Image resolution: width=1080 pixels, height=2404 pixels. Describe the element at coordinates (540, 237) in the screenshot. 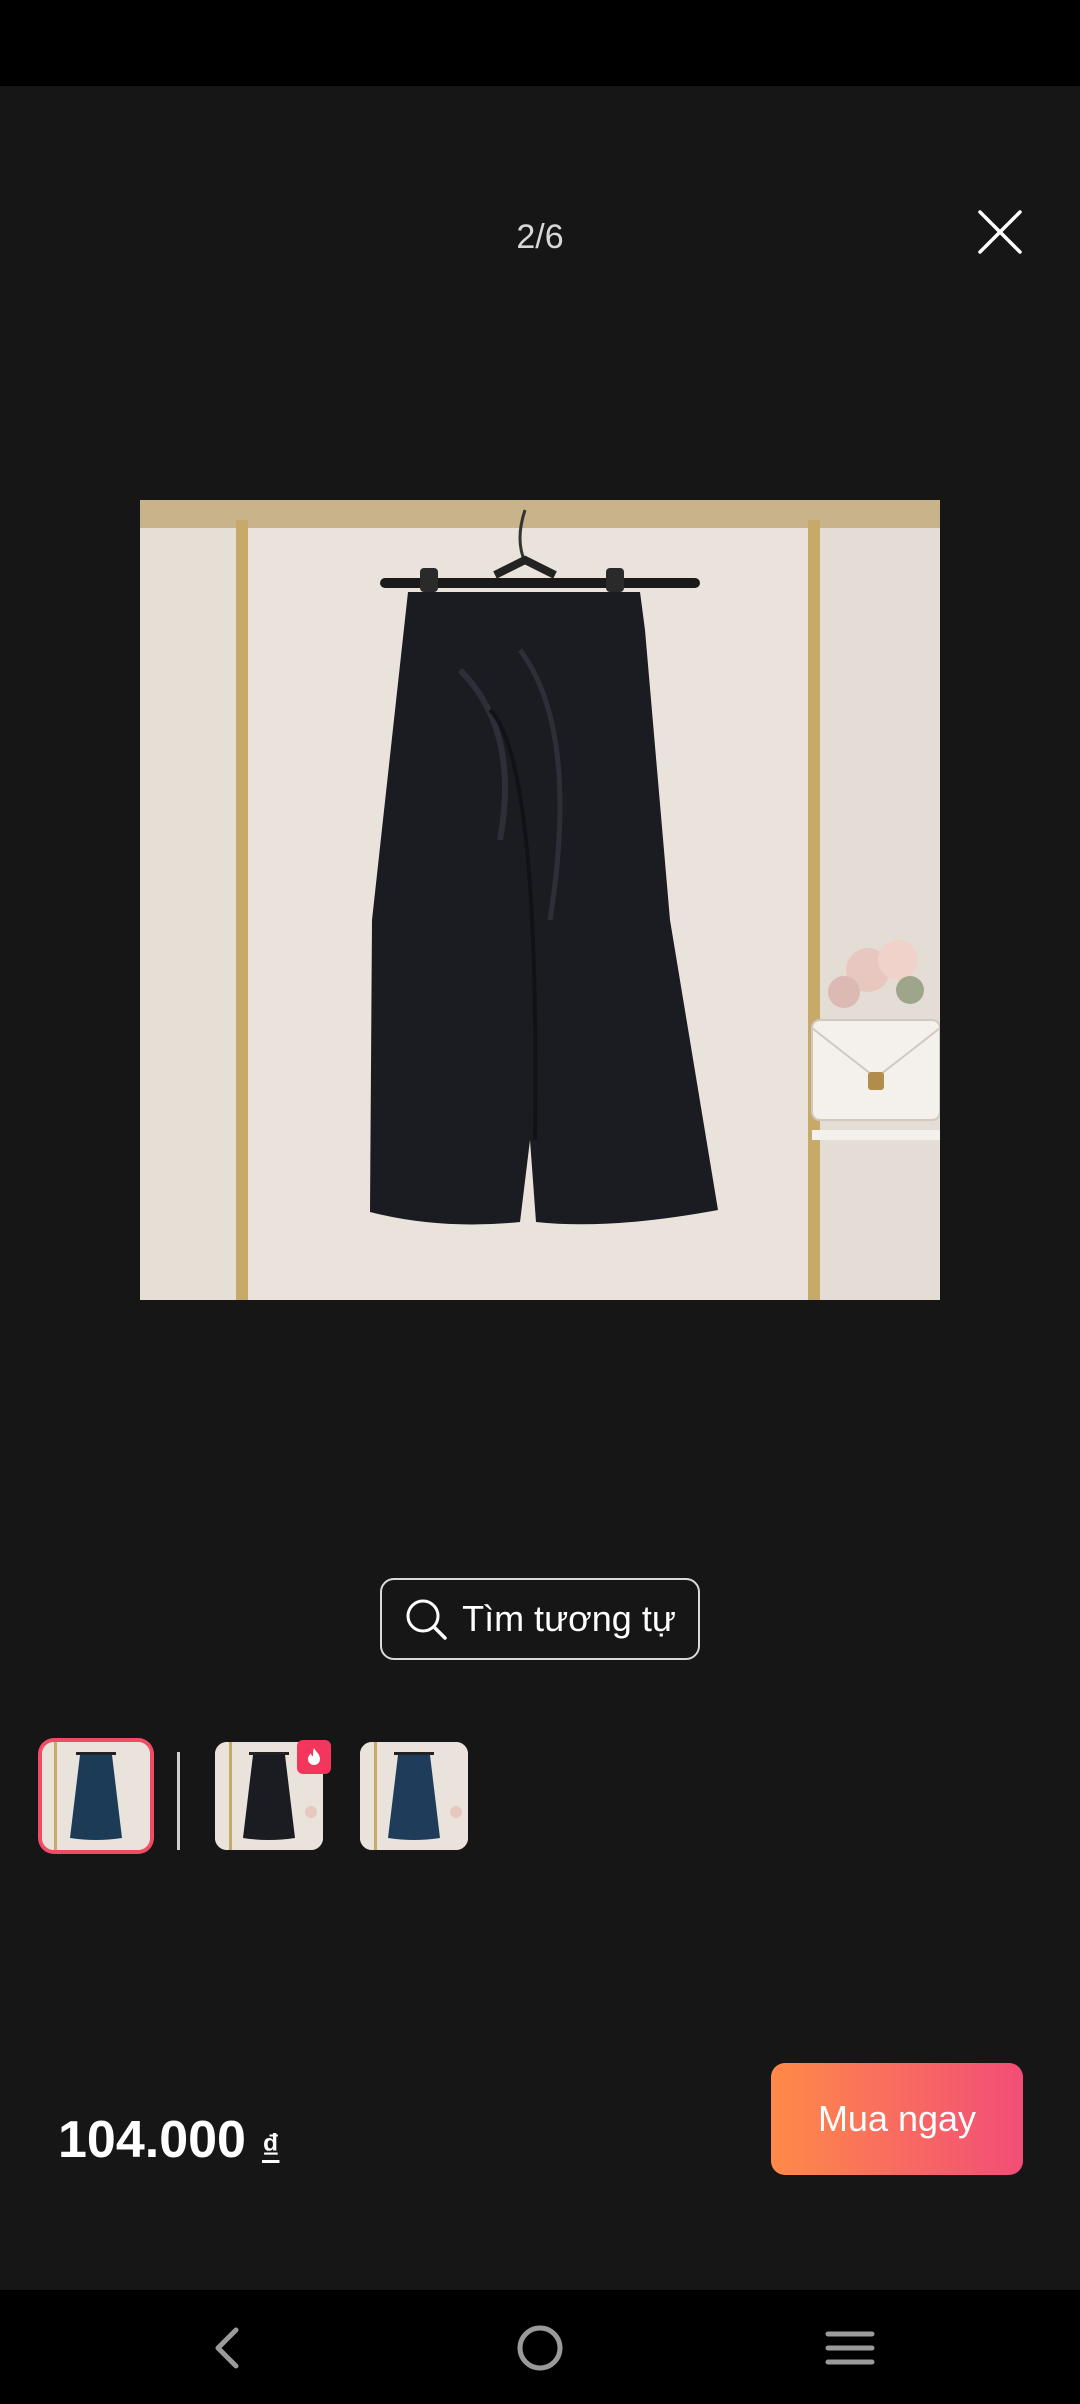

I see `image-counter: 2/6` at that location.